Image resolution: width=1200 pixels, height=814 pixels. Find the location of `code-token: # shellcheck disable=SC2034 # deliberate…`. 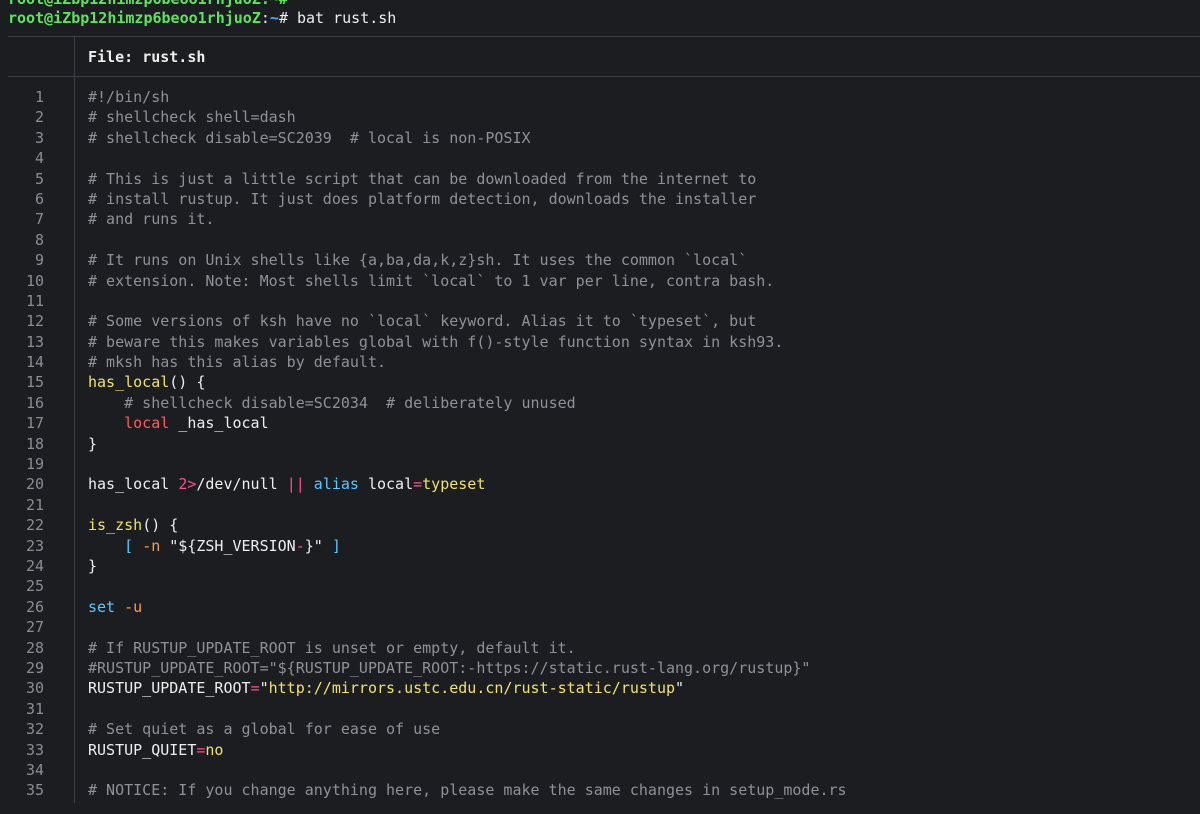

code-token: # shellcheck disable=SC2034 # deliberate… is located at coordinates (350, 402).